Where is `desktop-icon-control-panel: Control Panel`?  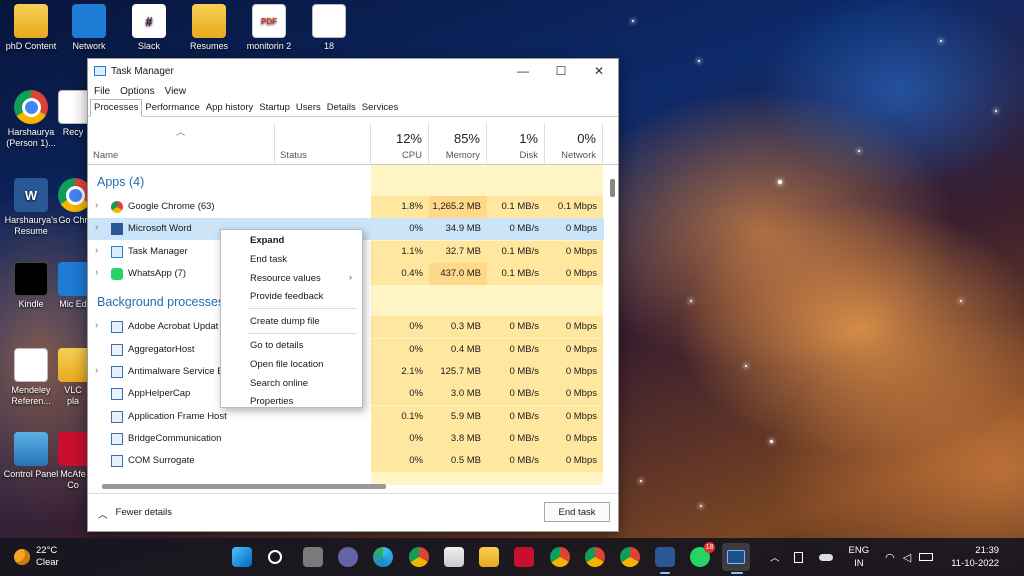 desktop-icon-control-panel: Control Panel is located at coordinates (31, 456).